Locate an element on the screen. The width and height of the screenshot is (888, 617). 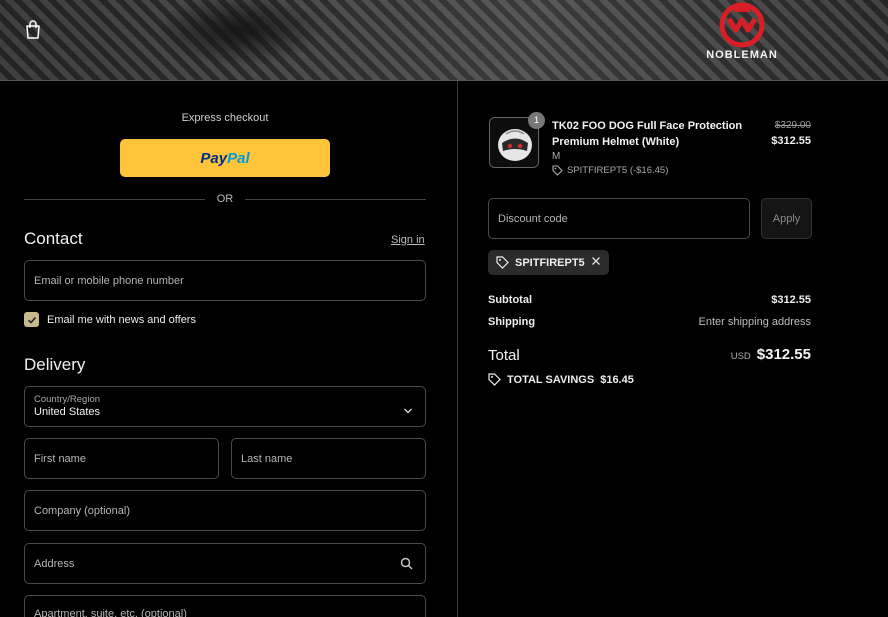
total-value: USD $312.55 is located at coordinates (771, 354).